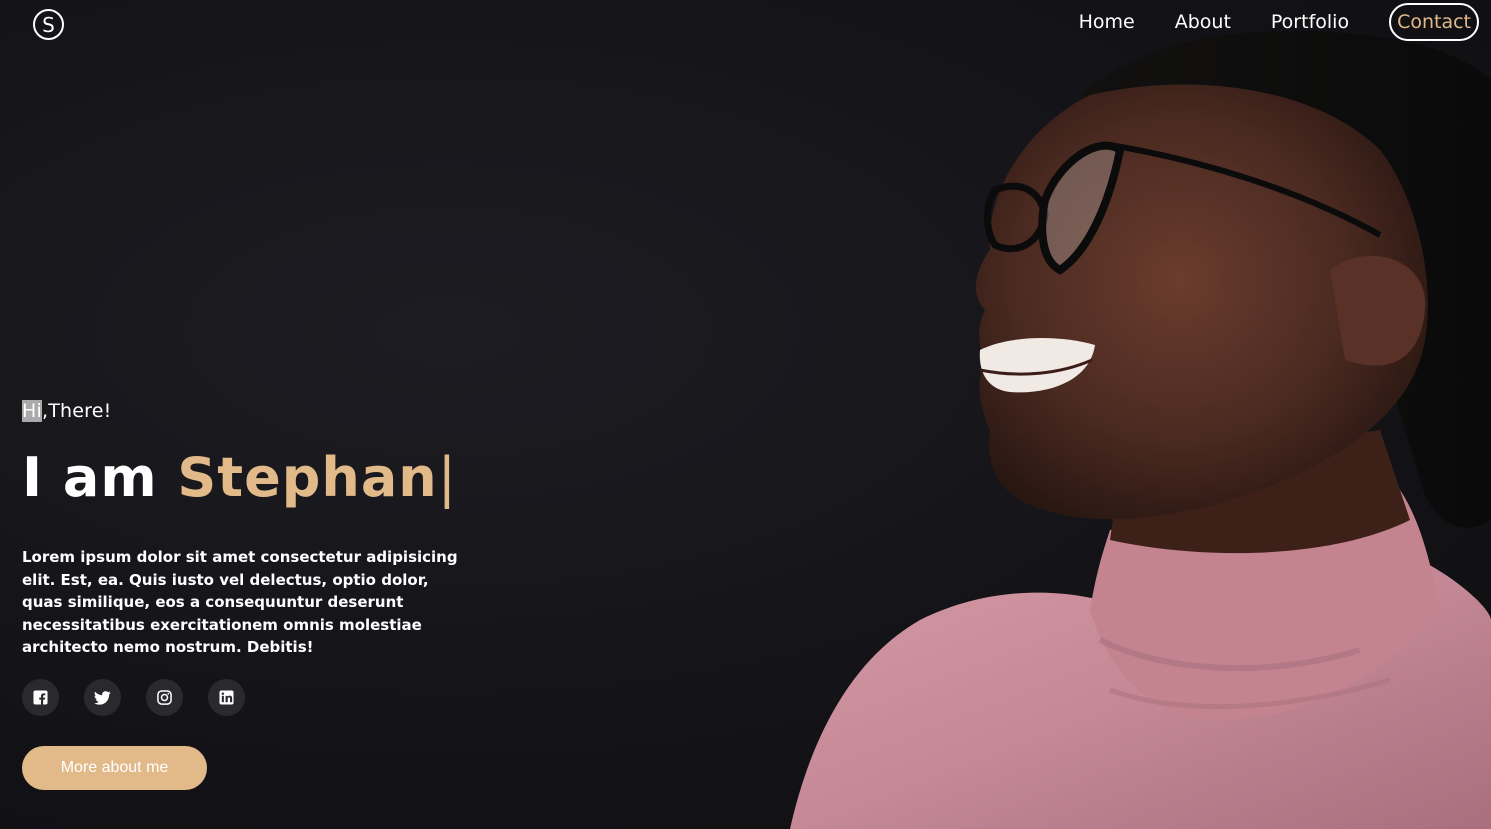 The width and height of the screenshot is (1491, 829). What do you see at coordinates (447, 477) in the screenshot?
I see `typing-caret: |` at bounding box center [447, 477].